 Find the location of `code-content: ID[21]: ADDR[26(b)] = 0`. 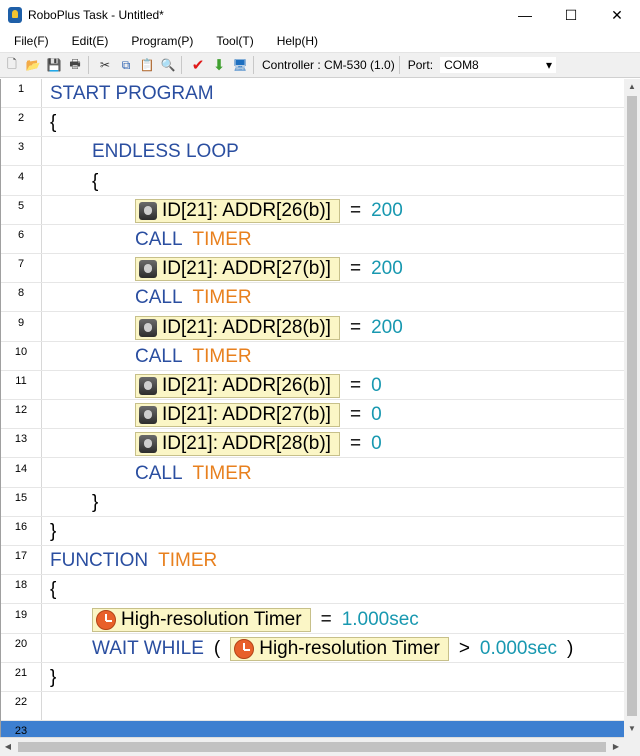

code-content: ID[21]: ADDR[26(b)] = 0 is located at coordinates (258, 385).